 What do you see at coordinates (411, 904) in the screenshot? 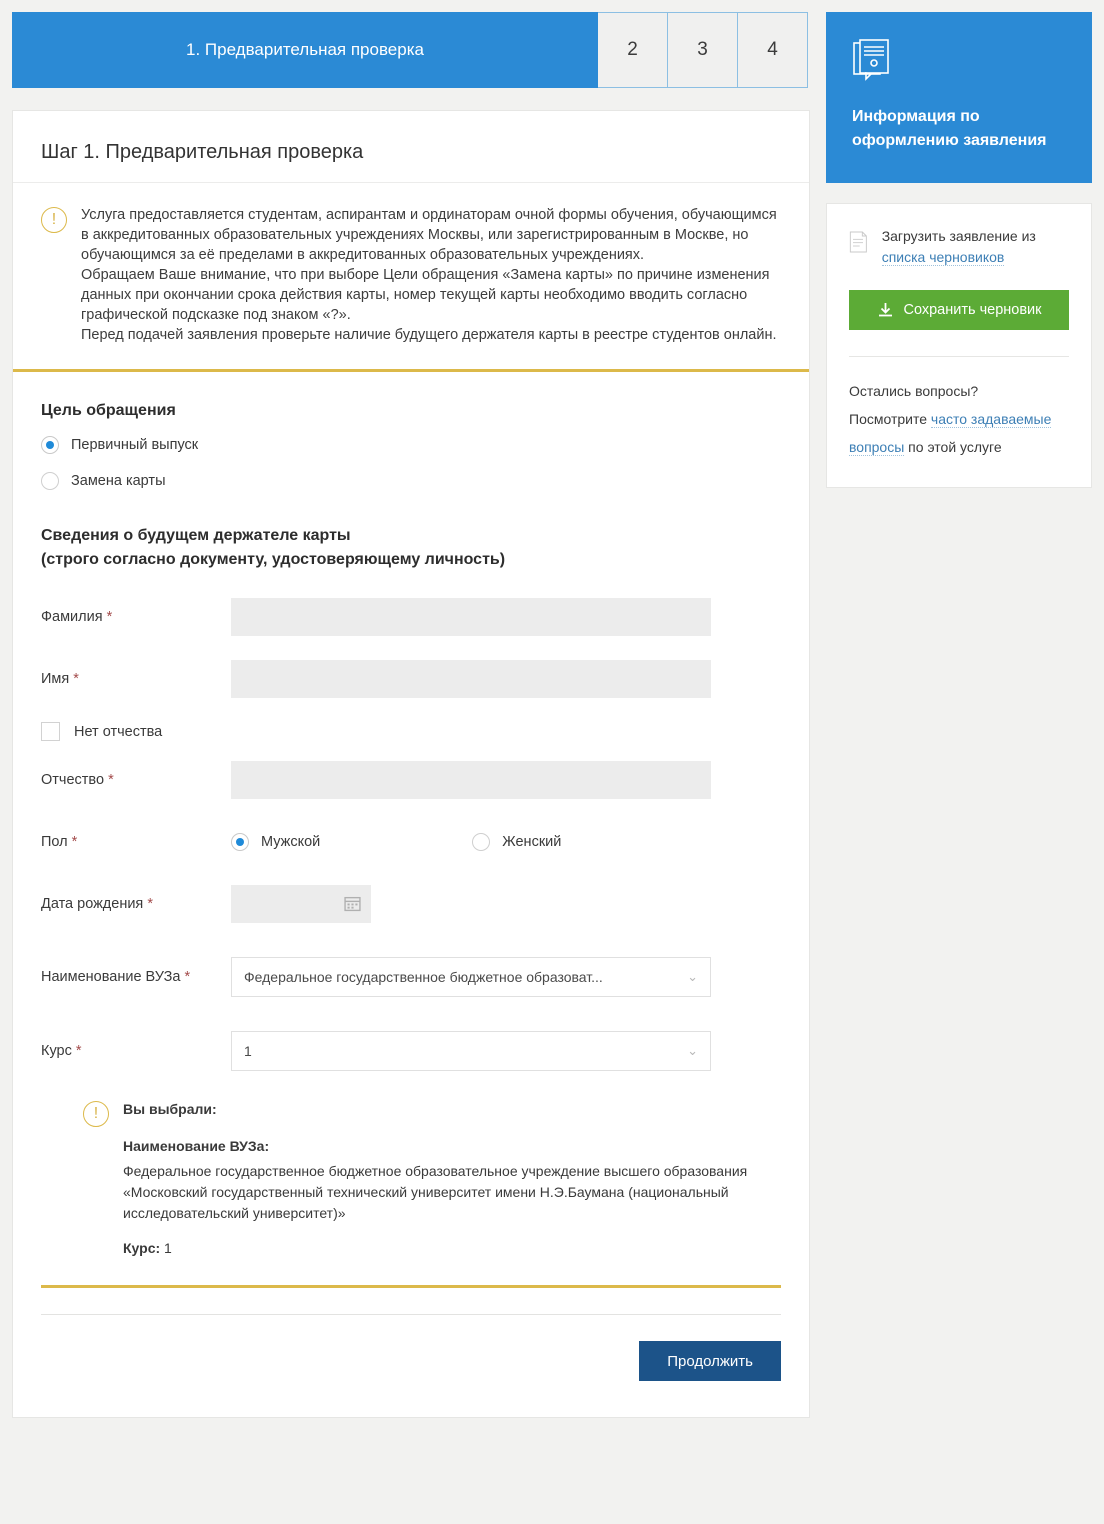
I see `field-birthdate: Дата рождения *` at bounding box center [411, 904].